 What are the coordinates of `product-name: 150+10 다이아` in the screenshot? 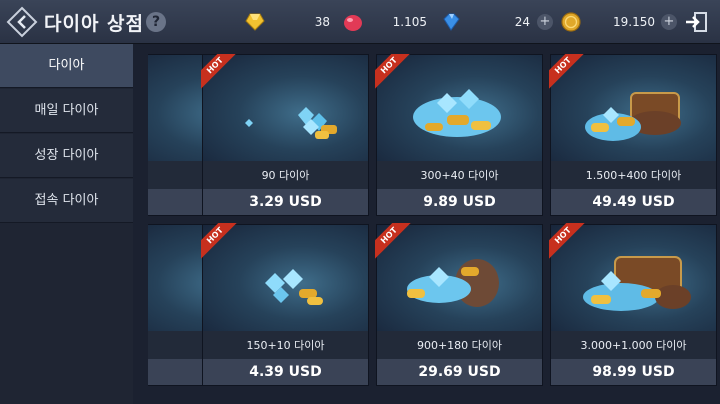 It's located at (285, 345).